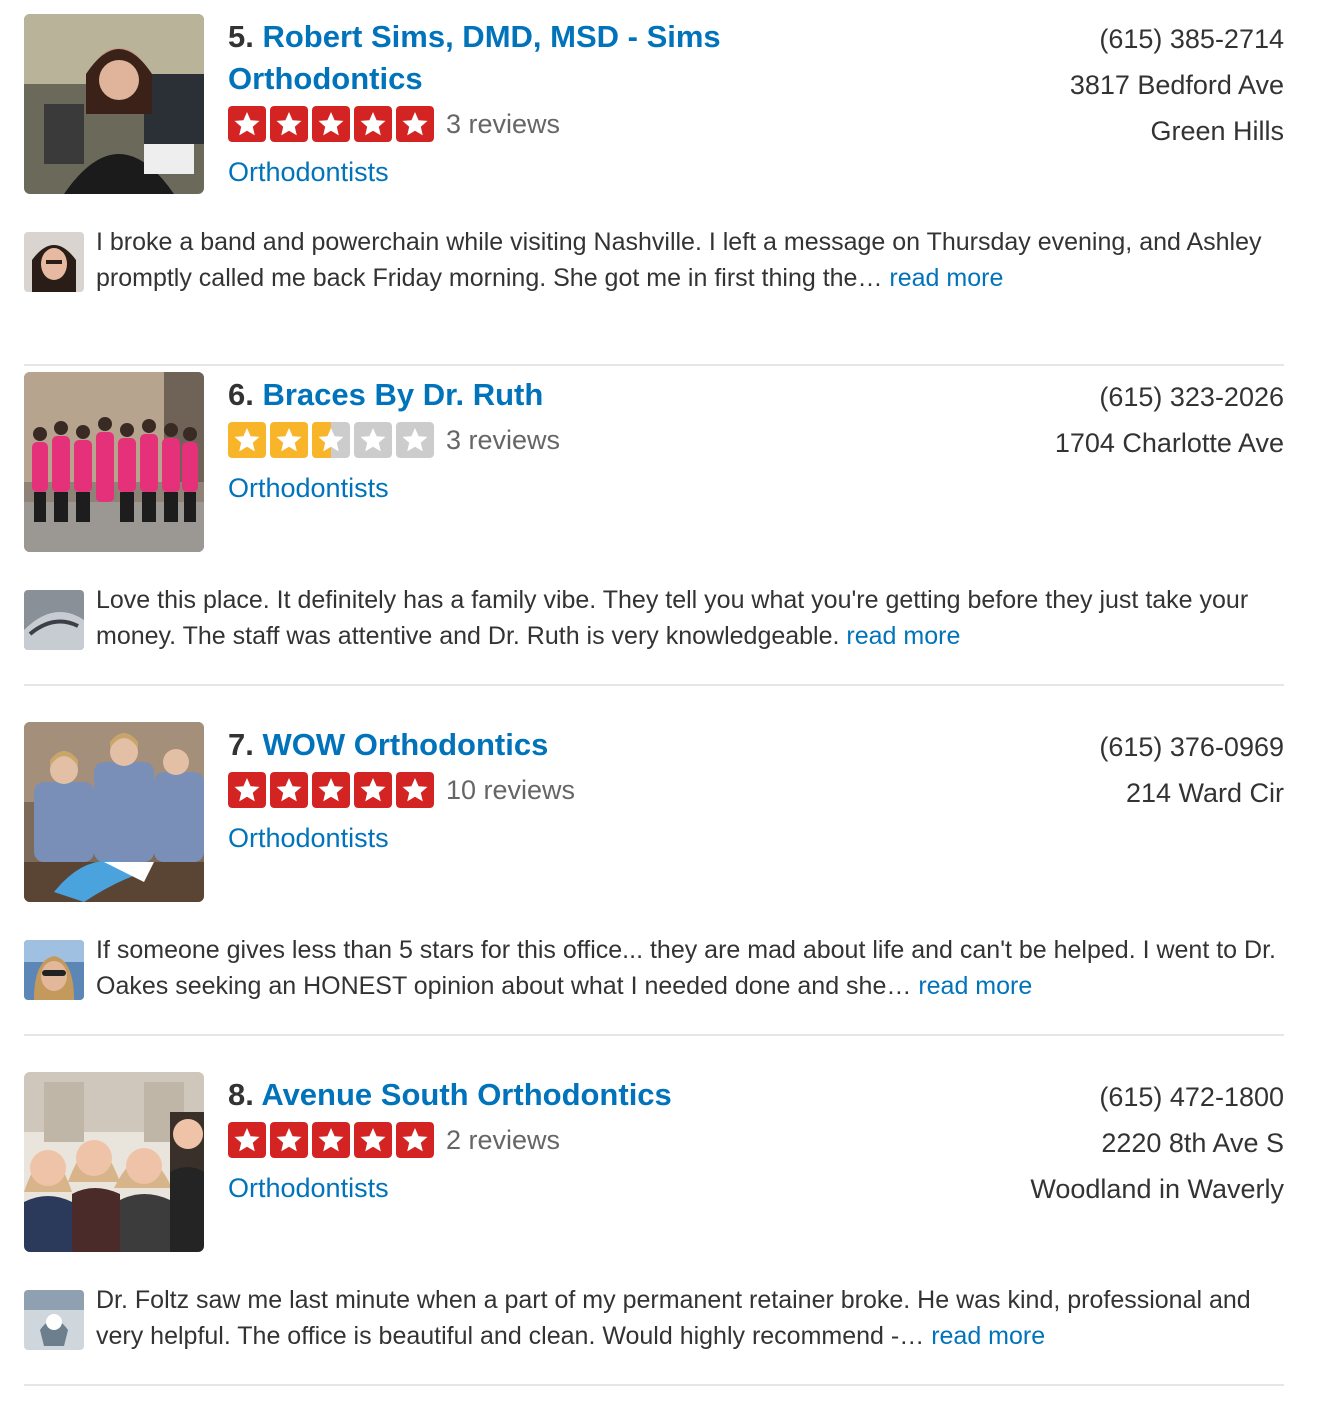 The width and height of the screenshot is (1320, 1422). I want to click on review-count: 10 reviews, so click(511, 790).